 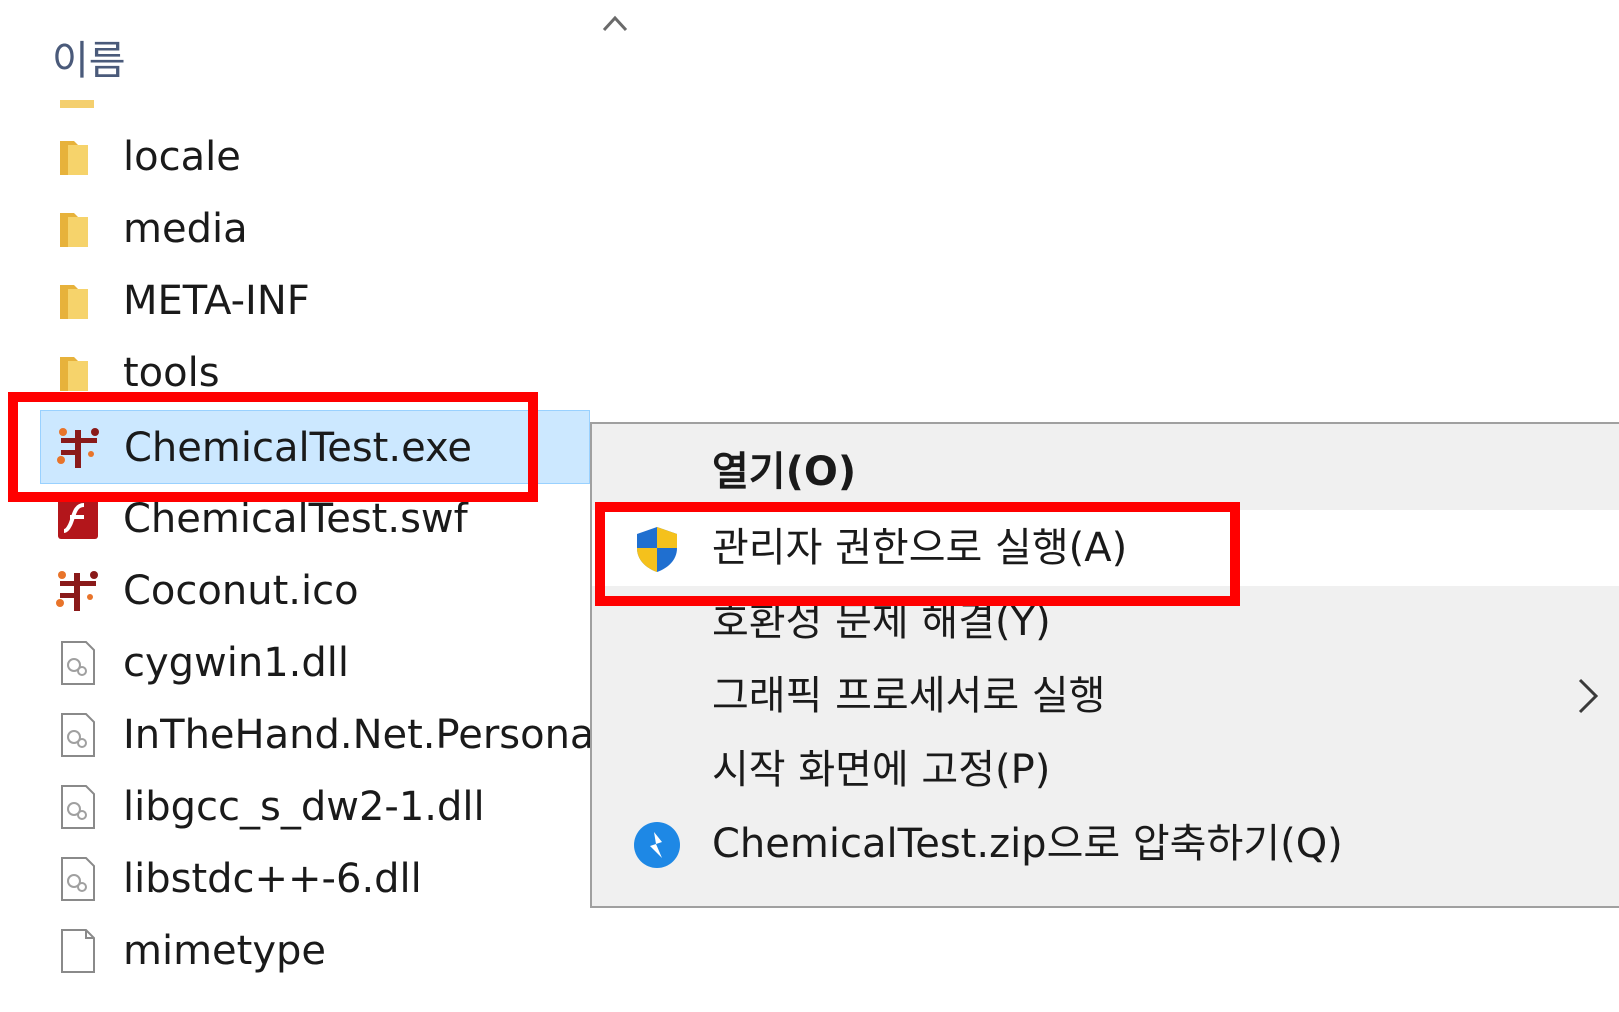 What do you see at coordinates (89, 57) in the screenshot?
I see `name-column-header: 이름` at bounding box center [89, 57].